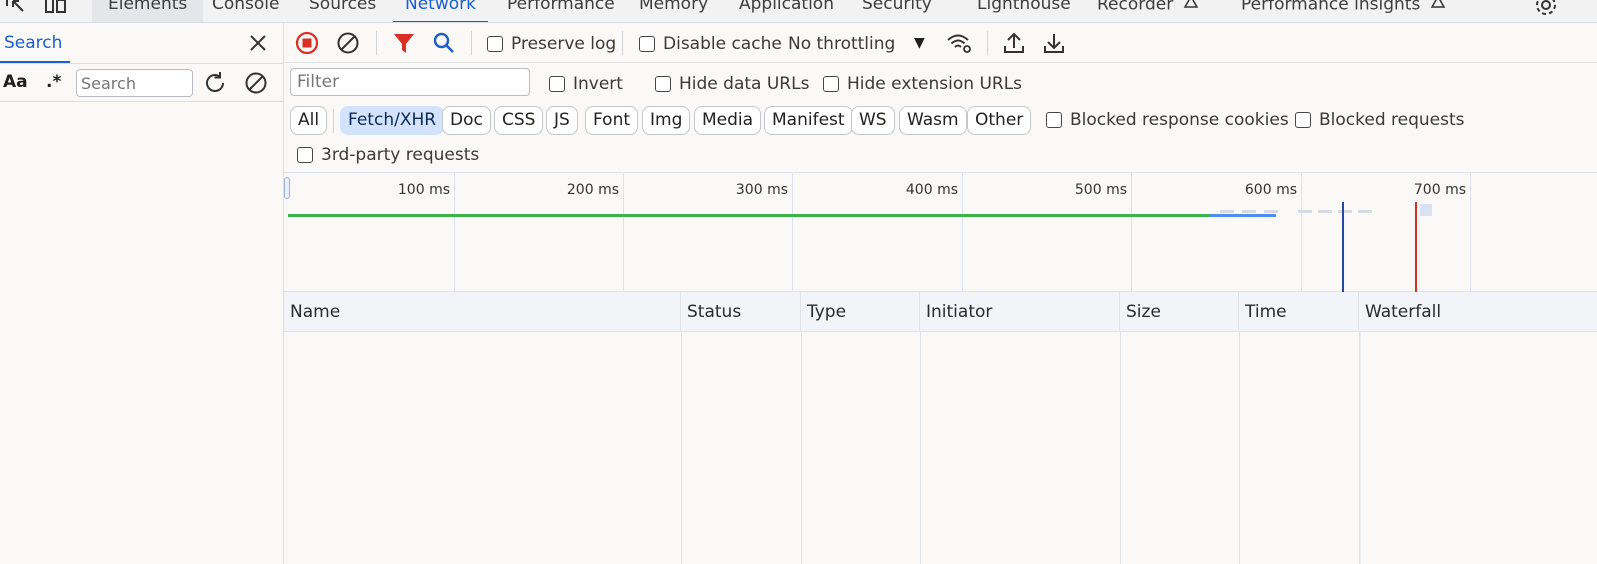  I want to click on experiment-flask-icon, so click(1191, 8).